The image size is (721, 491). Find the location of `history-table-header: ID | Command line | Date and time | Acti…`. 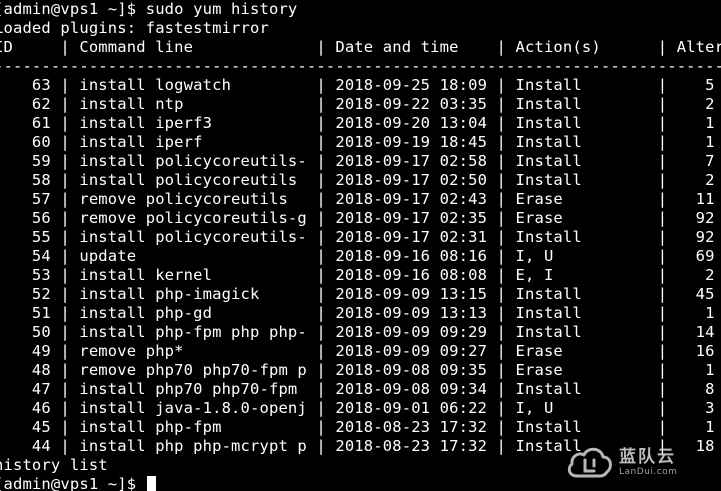

history-table-header: ID | Command line | Date and time | Acti… is located at coordinates (360, 47).